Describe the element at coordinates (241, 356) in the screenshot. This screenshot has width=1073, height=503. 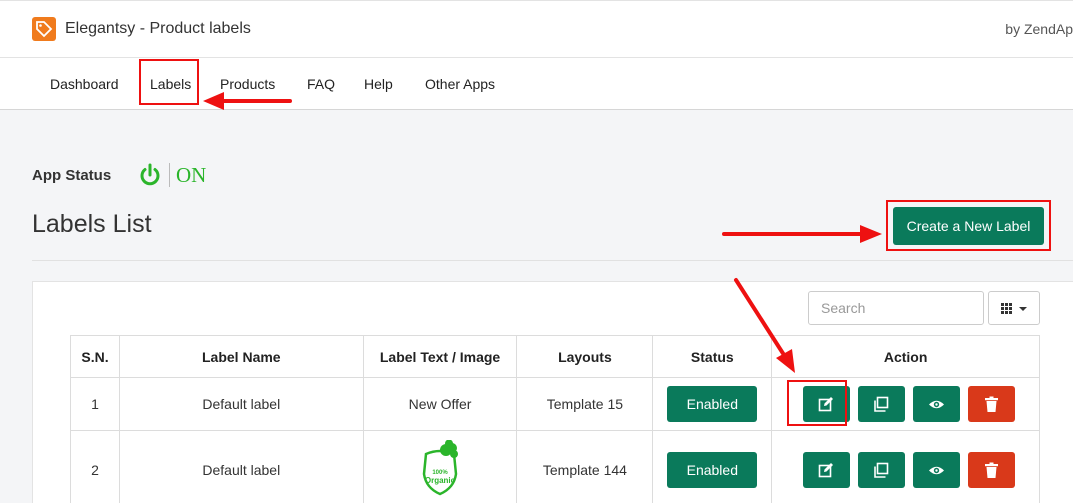
I see `col-label-name: Label Name` at that location.